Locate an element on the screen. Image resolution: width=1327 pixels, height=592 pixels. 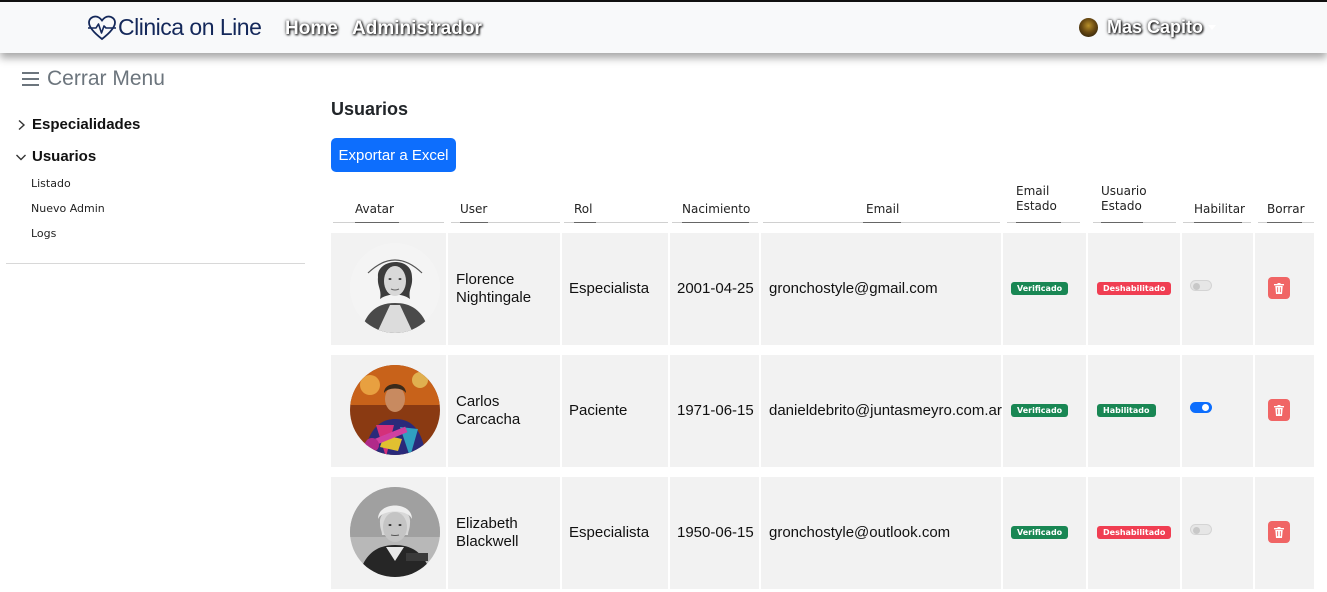
hamburger-icon is located at coordinates (30, 79).